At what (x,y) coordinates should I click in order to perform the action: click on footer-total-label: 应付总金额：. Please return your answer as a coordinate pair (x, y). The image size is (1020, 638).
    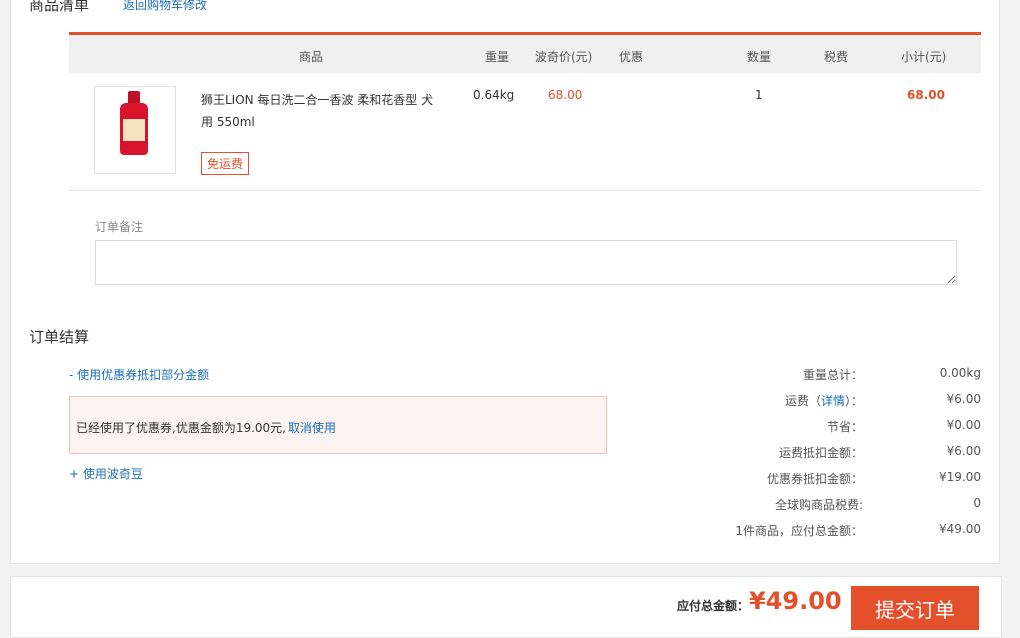
    Looking at the image, I should click on (713, 606).